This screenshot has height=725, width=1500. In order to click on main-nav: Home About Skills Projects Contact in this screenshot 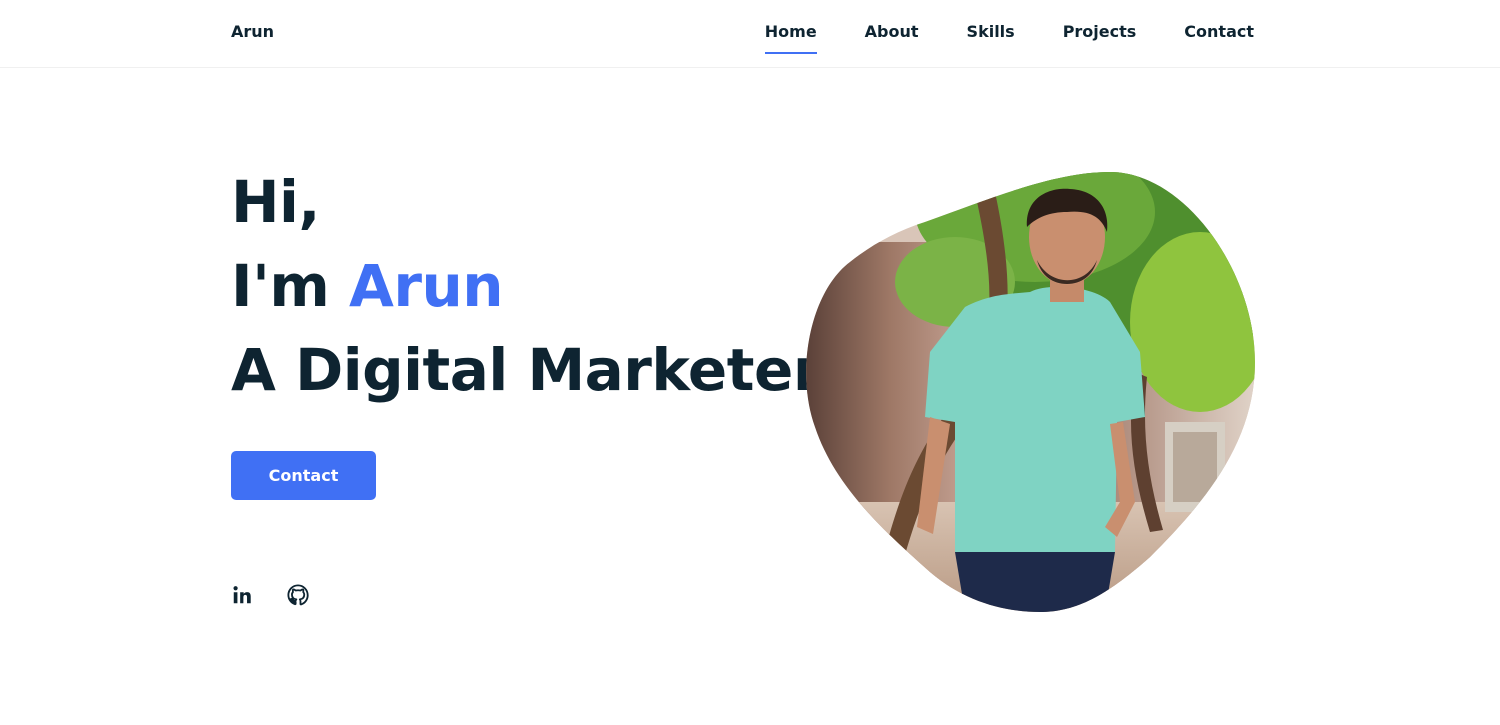, I will do `click(1009, 34)`.